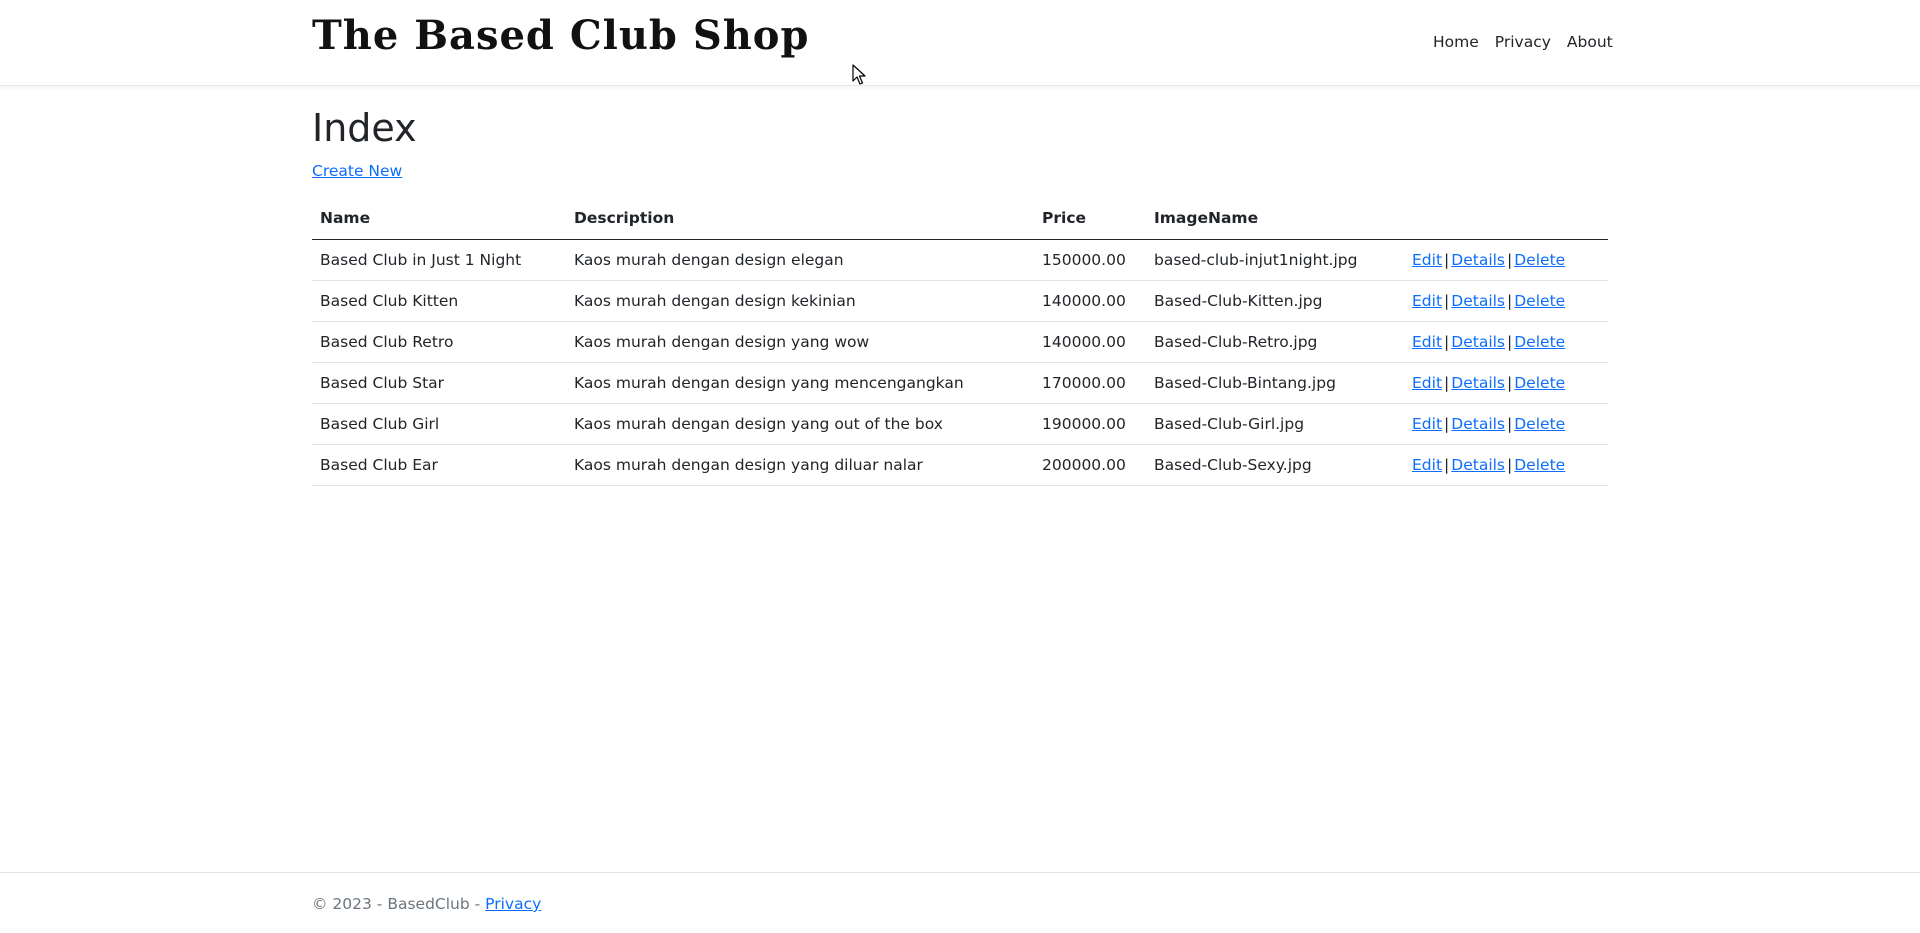  What do you see at coordinates (357, 171) in the screenshot?
I see `create-new-link: Create New` at bounding box center [357, 171].